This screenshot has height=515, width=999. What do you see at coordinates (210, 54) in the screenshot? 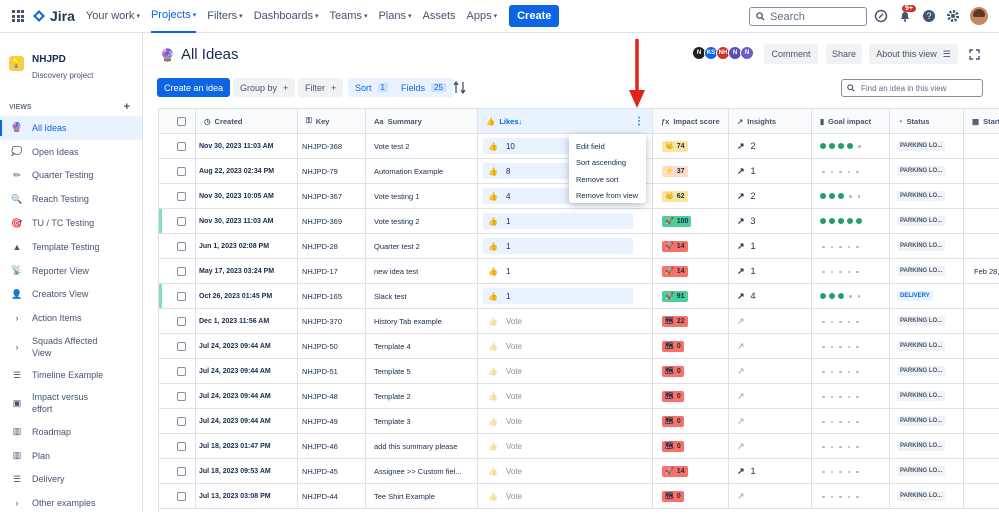
I see `page-title: All Ideas` at bounding box center [210, 54].